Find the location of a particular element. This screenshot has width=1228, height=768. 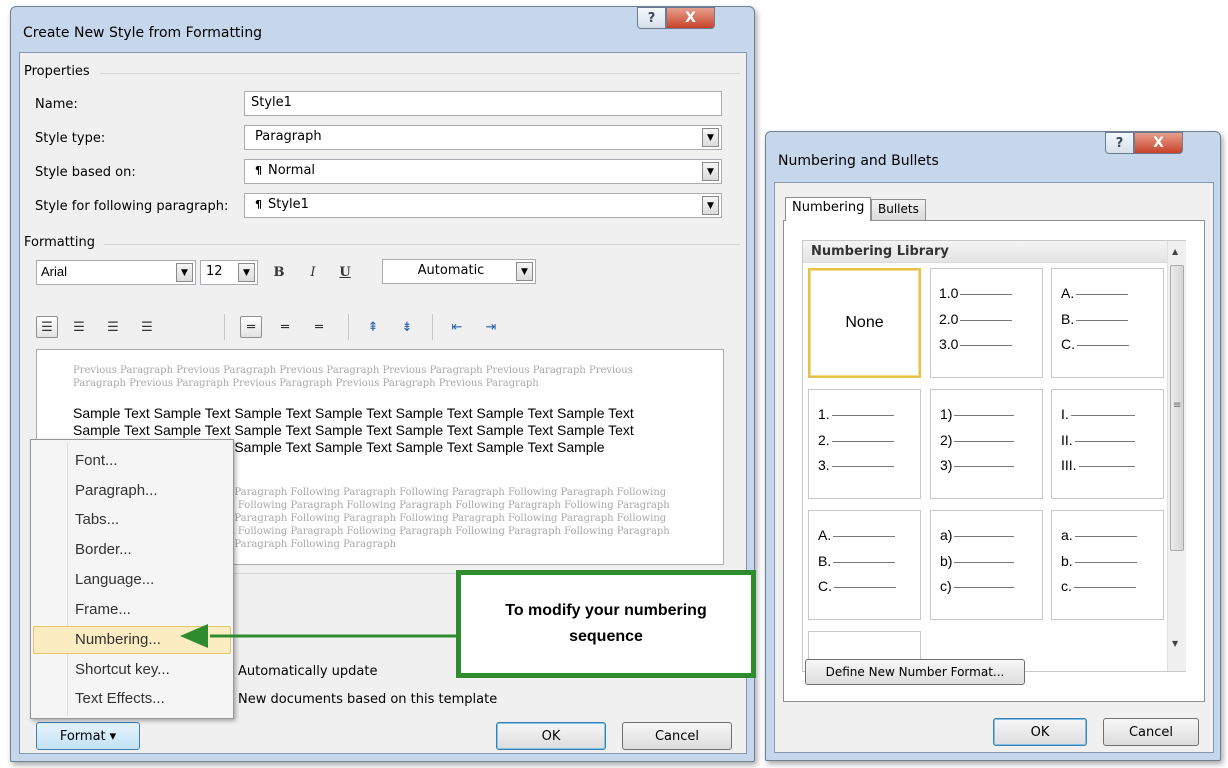

cancel-button-label: Cancel is located at coordinates (1151, 732).